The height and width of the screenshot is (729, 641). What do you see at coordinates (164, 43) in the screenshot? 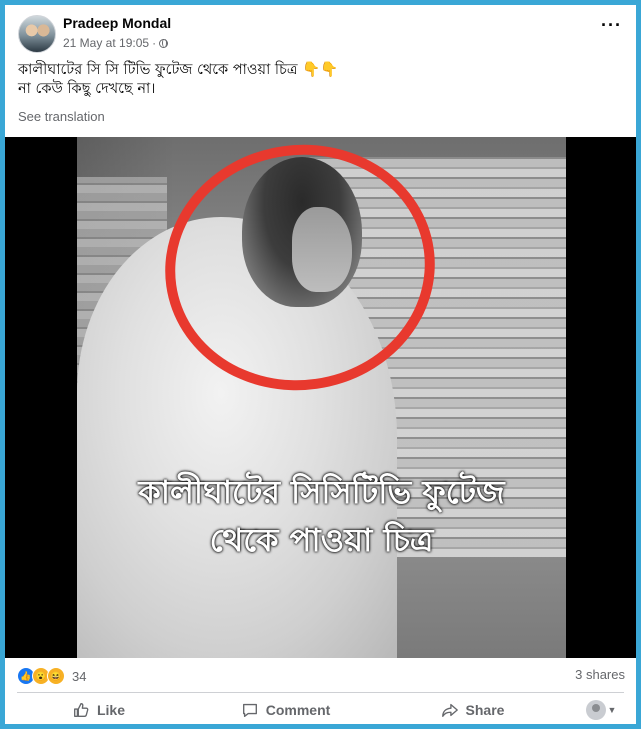
I see `globe-icon` at bounding box center [164, 43].